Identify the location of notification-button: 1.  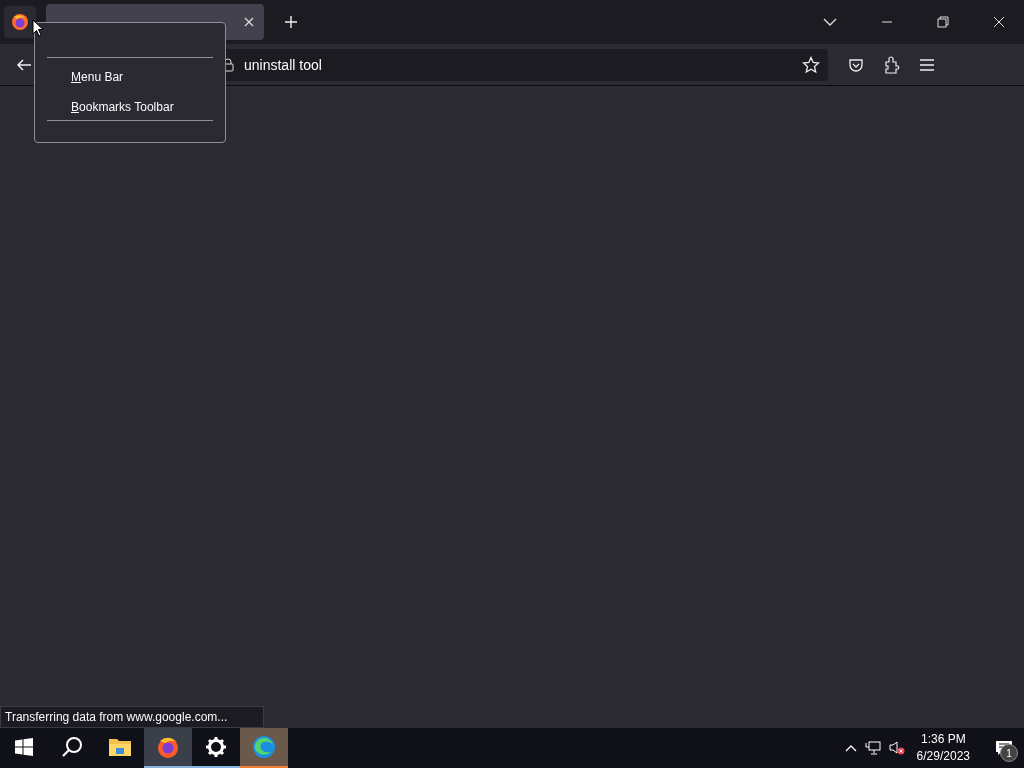
(1004, 748).